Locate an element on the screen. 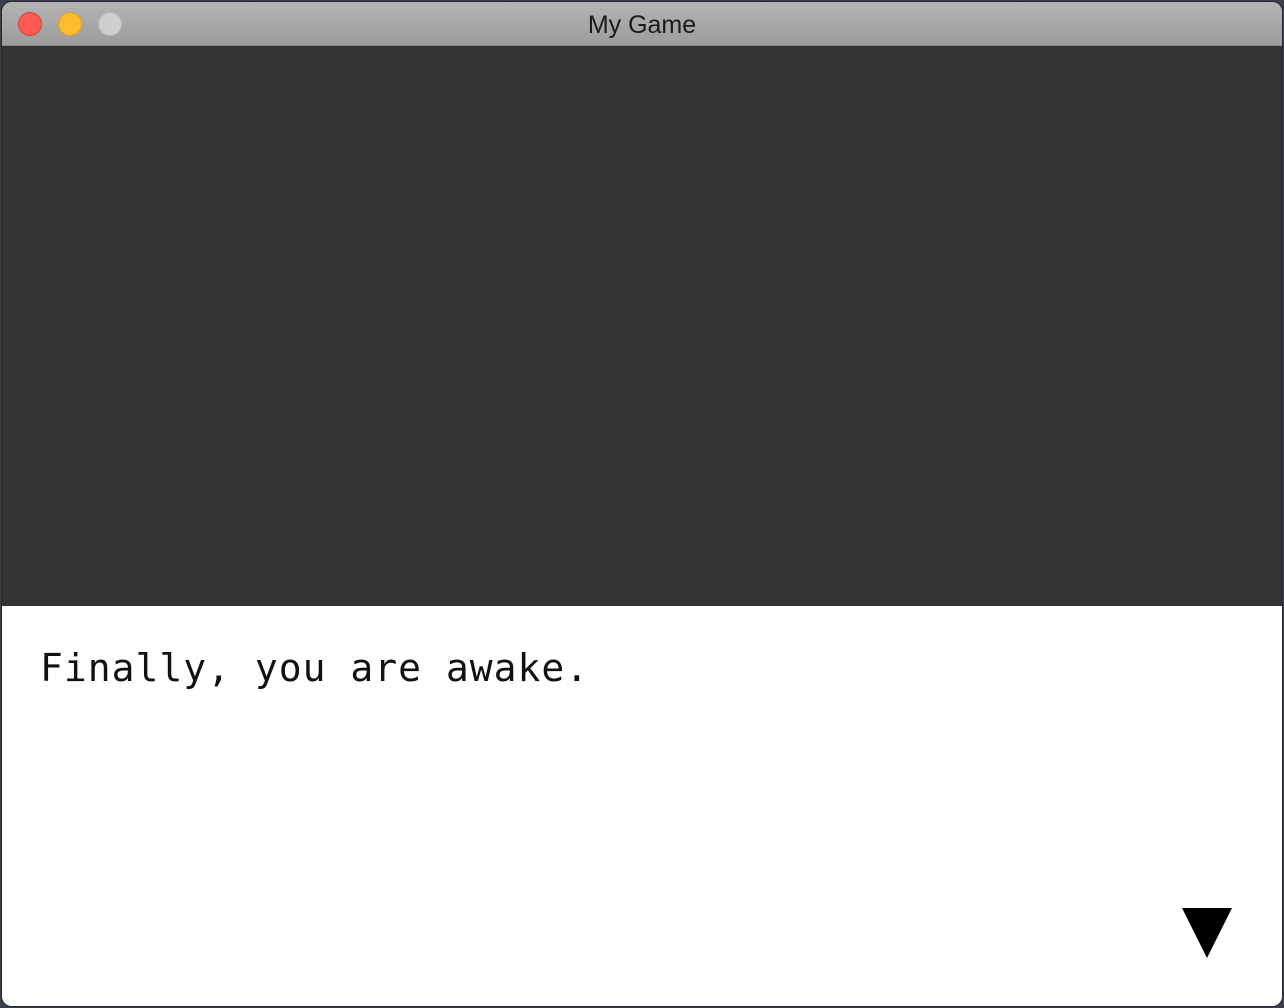  title-bar: My Game is located at coordinates (642, 24).